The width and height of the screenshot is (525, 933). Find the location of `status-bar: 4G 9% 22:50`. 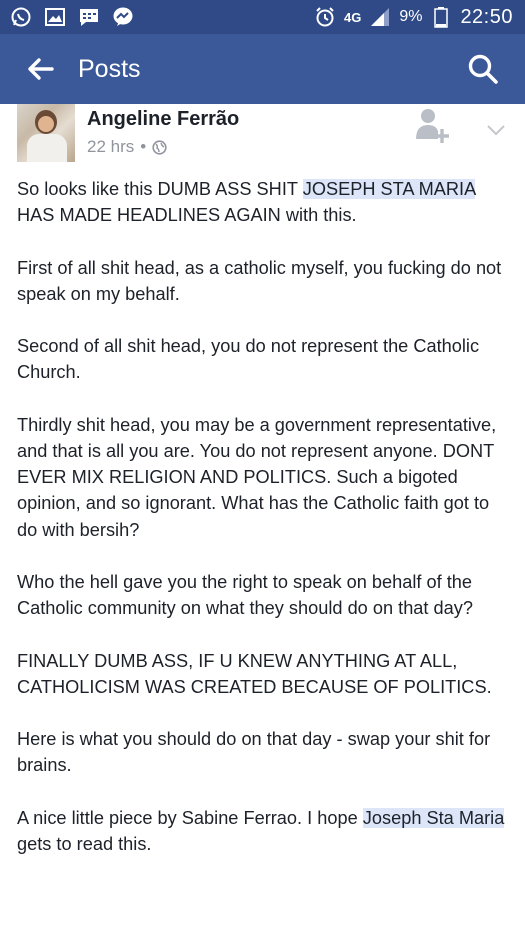

status-bar: 4G 9% 22:50 is located at coordinates (262, 17).